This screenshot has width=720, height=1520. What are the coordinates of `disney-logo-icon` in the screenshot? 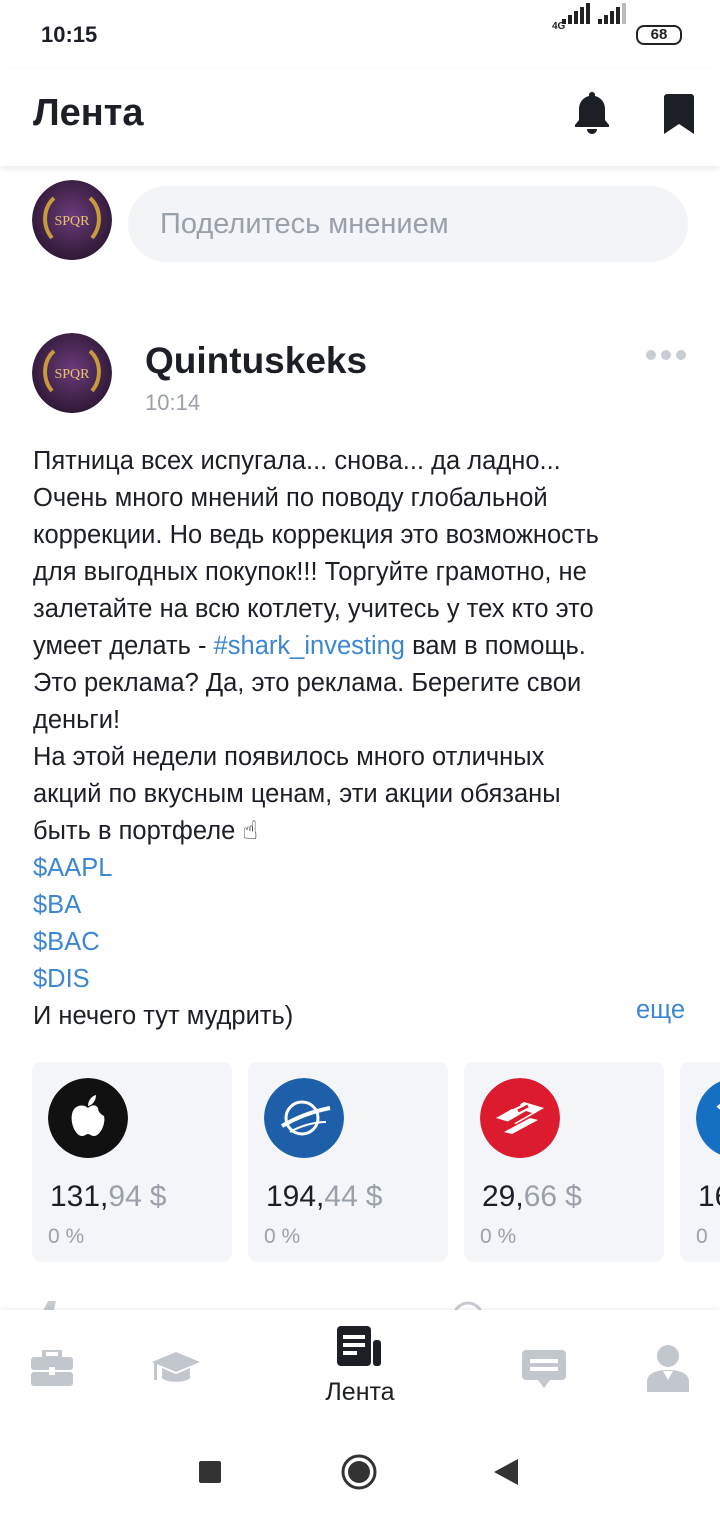 It's located at (708, 1118).